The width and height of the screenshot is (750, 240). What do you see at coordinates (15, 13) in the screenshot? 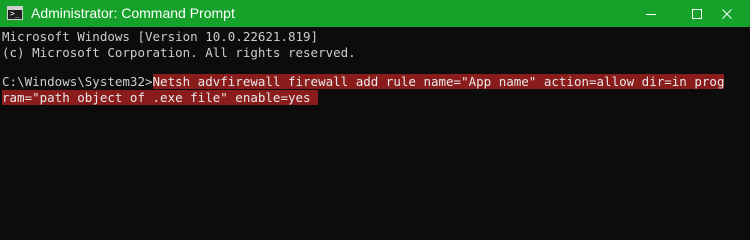
I see `command-prompt-icon: >_` at bounding box center [15, 13].